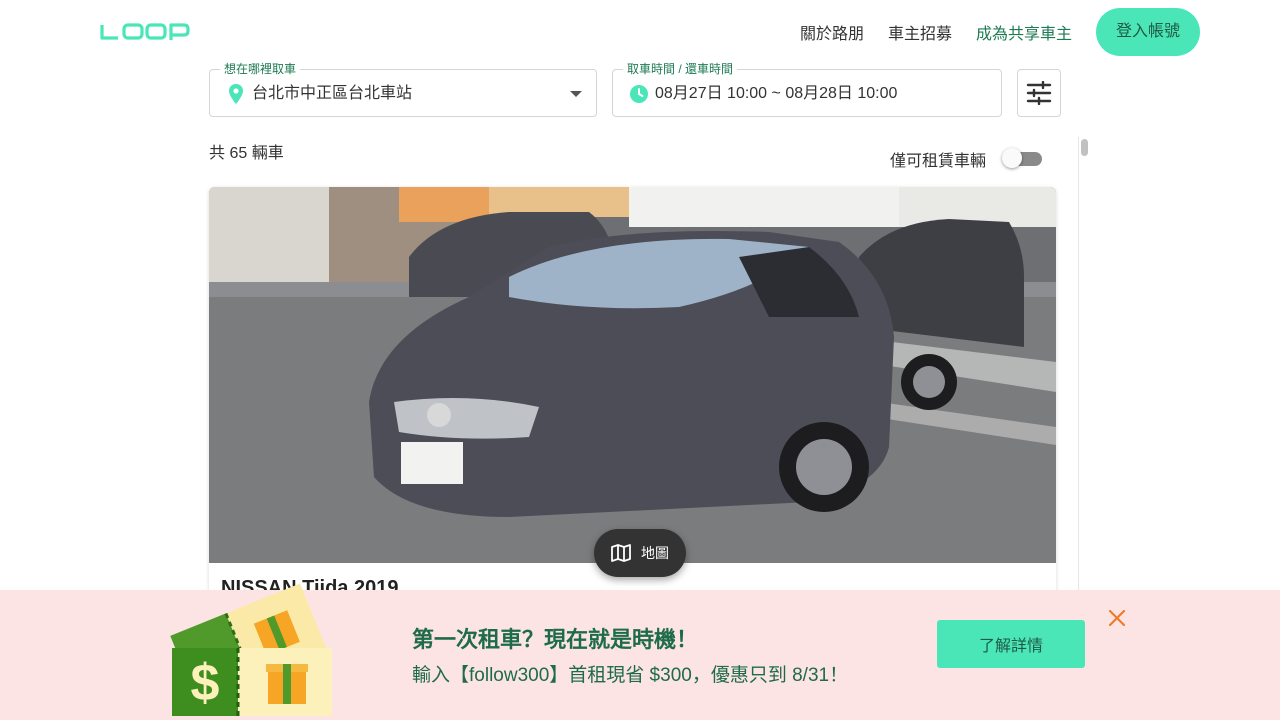  What do you see at coordinates (640, 553) in the screenshot?
I see `map-button: 地圖` at bounding box center [640, 553].